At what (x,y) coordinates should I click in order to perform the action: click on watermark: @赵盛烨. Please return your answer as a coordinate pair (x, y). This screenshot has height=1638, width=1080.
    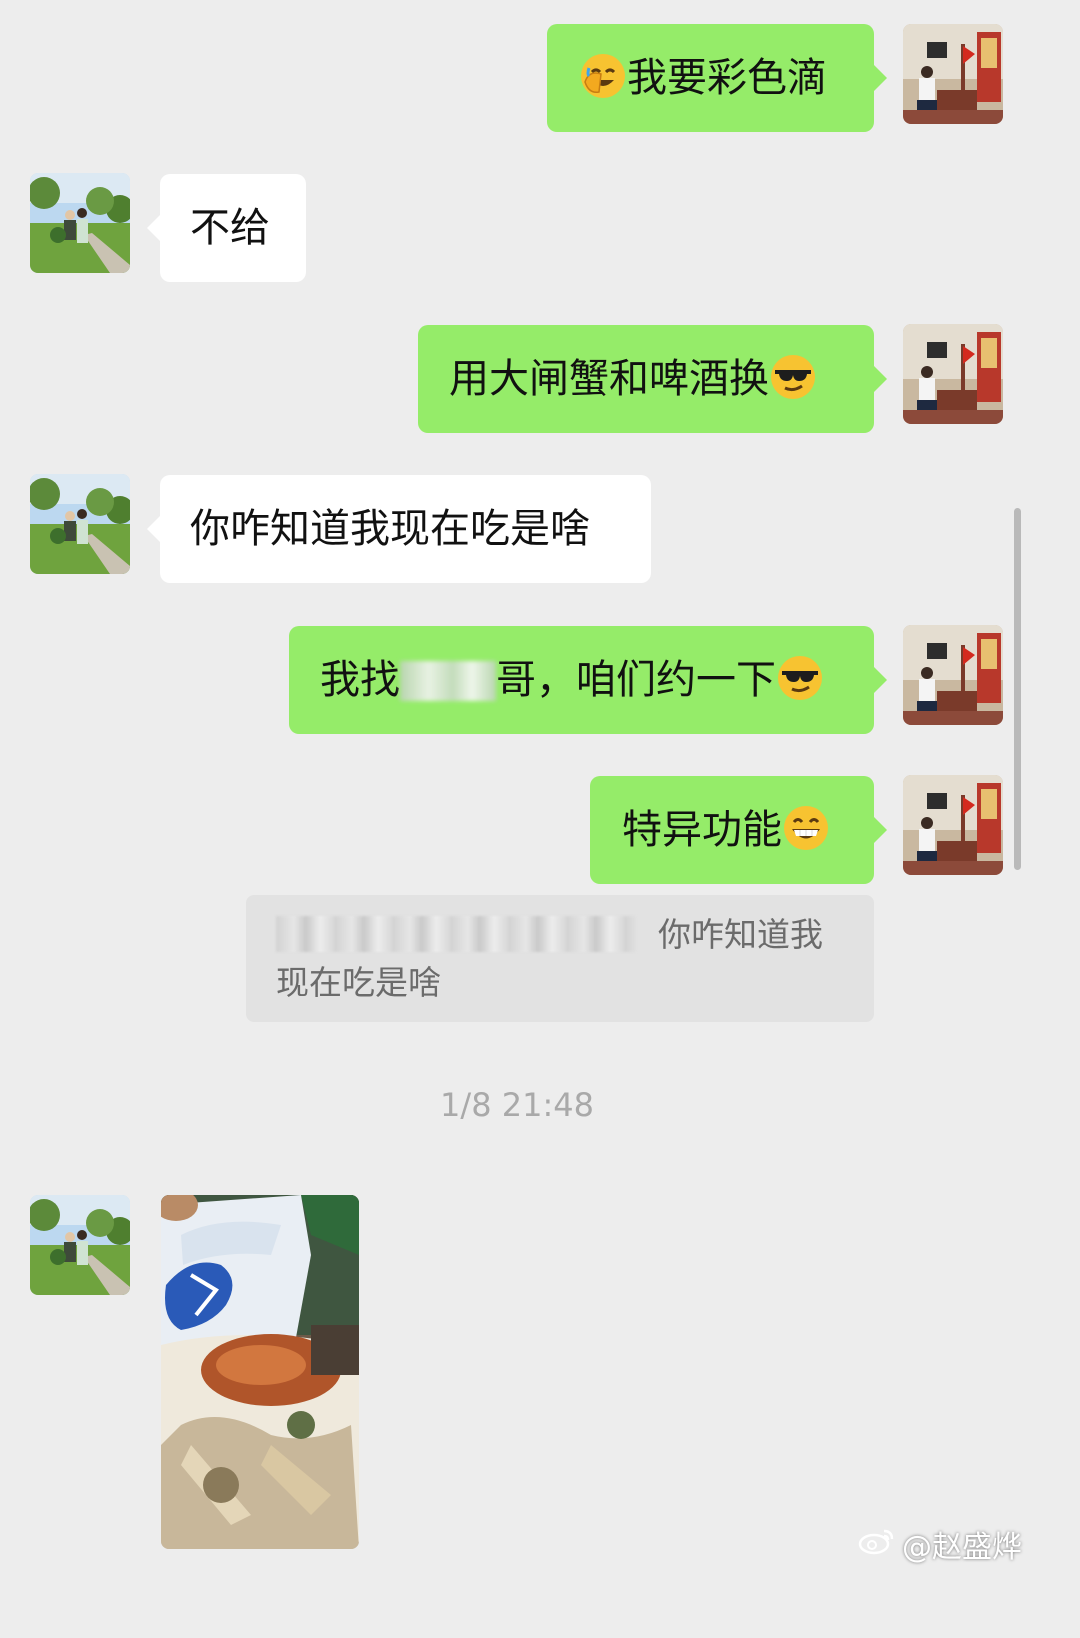
    Looking at the image, I should click on (940, 1544).